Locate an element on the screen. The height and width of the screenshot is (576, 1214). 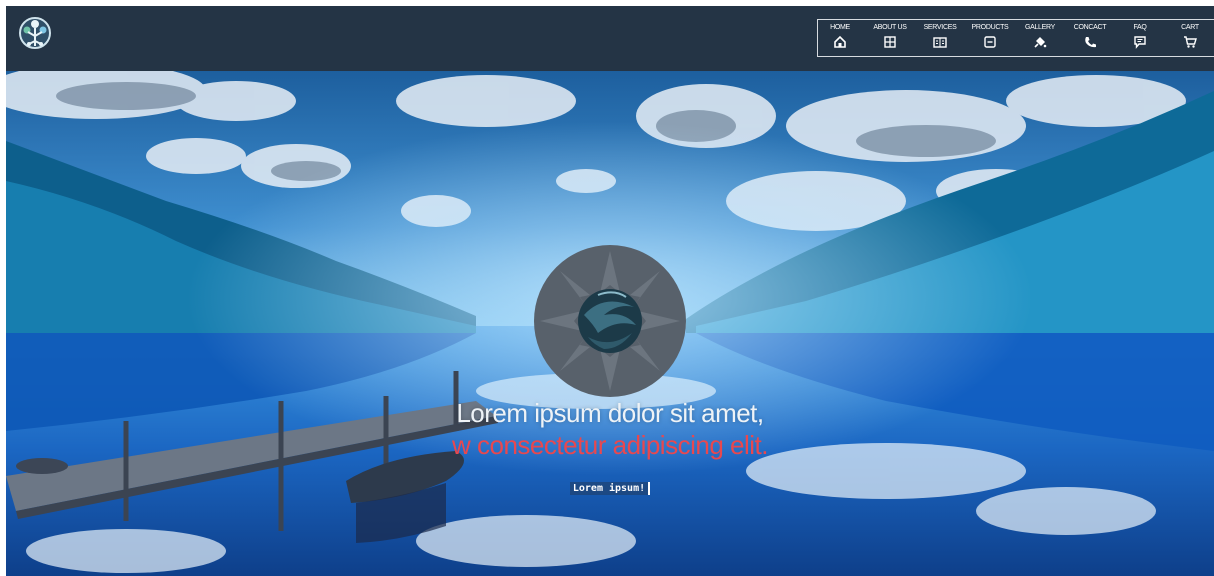
nav-label: CONCACT is located at coordinates (1090, 27).